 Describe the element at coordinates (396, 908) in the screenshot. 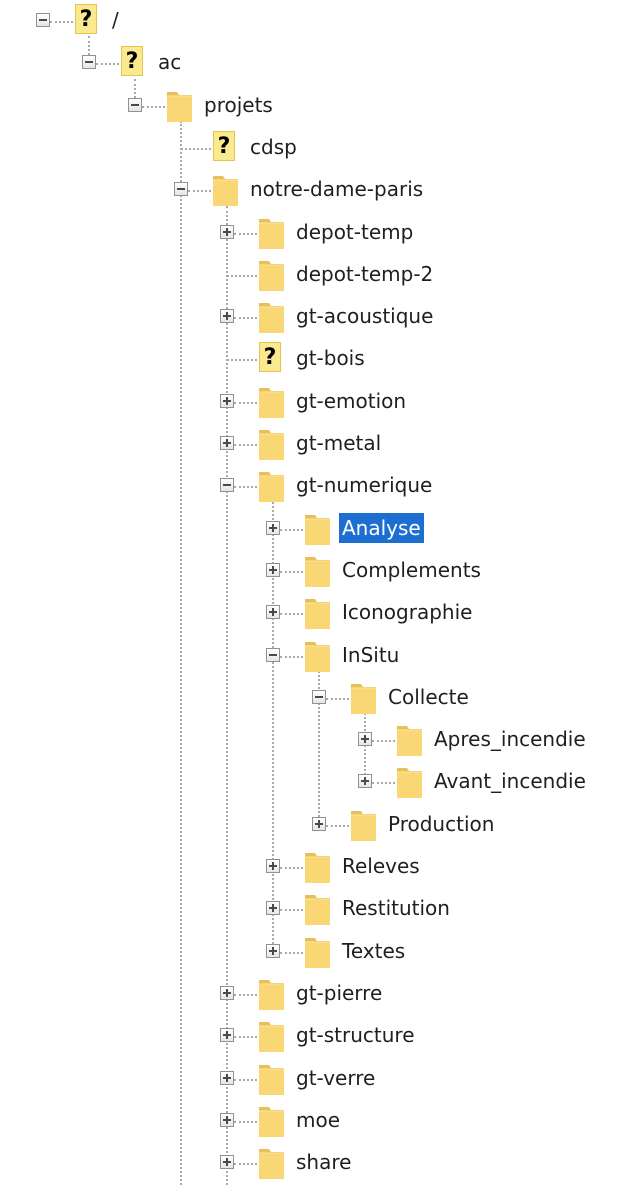

I see `tree-item-label: Restitution` at that location.